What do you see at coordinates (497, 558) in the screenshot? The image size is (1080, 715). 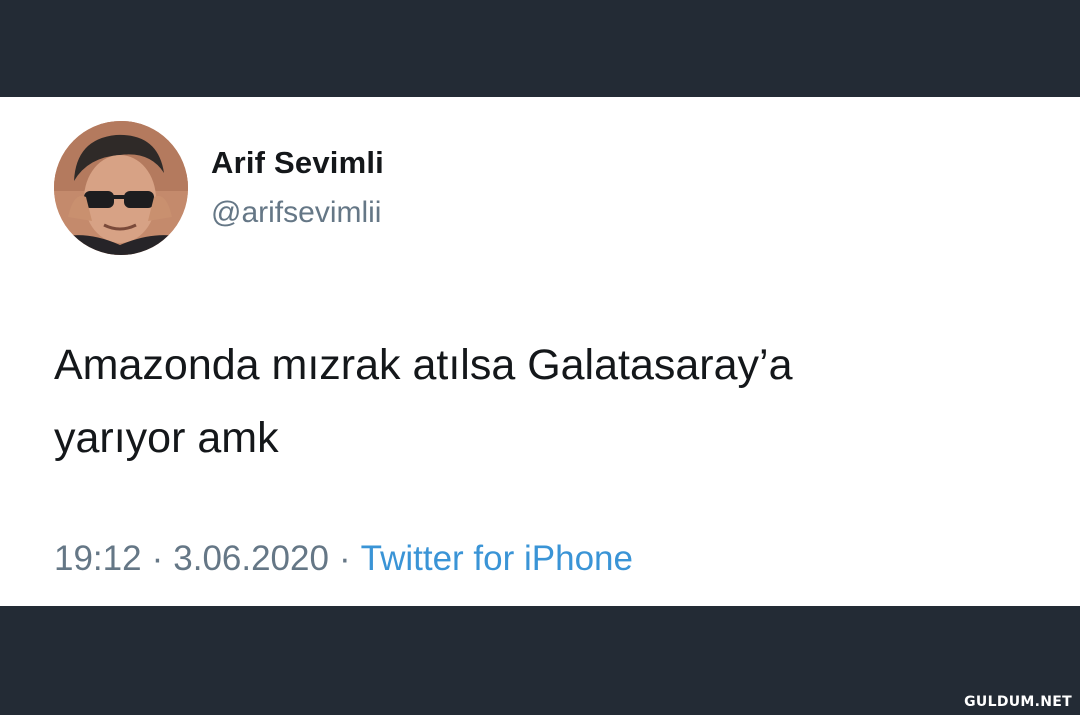 I see `tweet-source-link: Twitter for iPhone` at bounding box center [497, 558].